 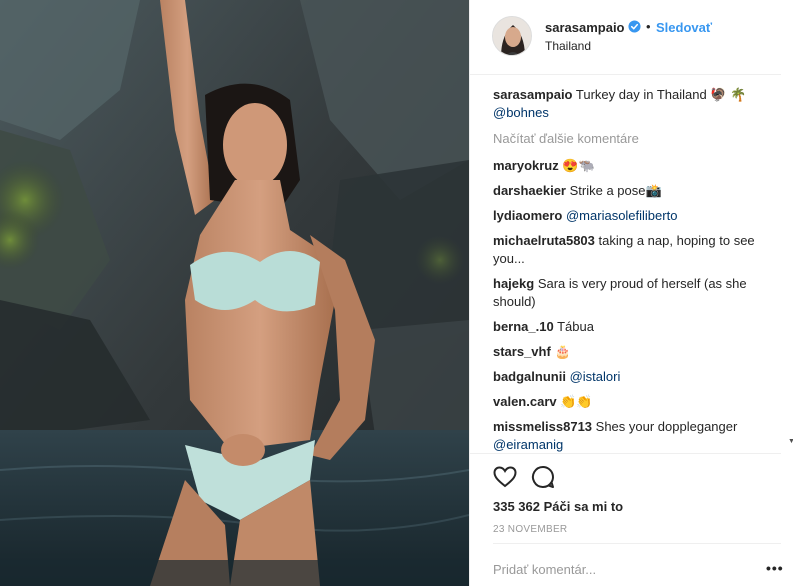 I want to click on header-username: sarasampaio, so click(x=585, y=27).